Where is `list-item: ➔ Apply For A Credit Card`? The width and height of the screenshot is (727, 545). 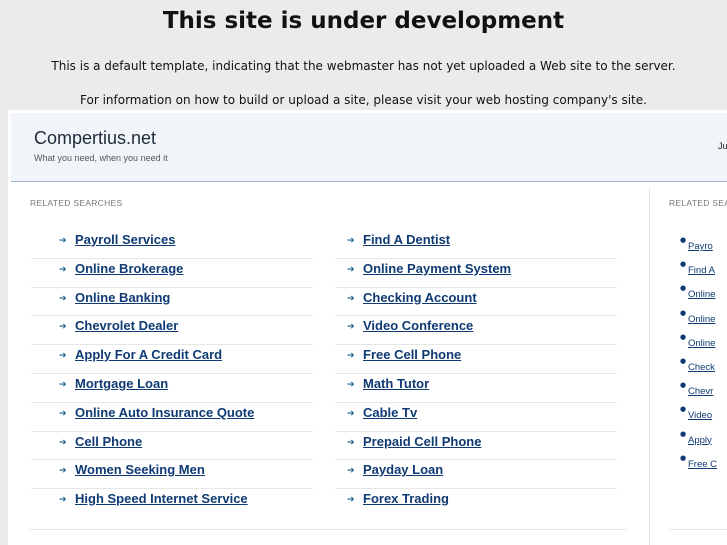
list-item: ➔ Apply For A Credit Card is located at coordinates (172, 359).